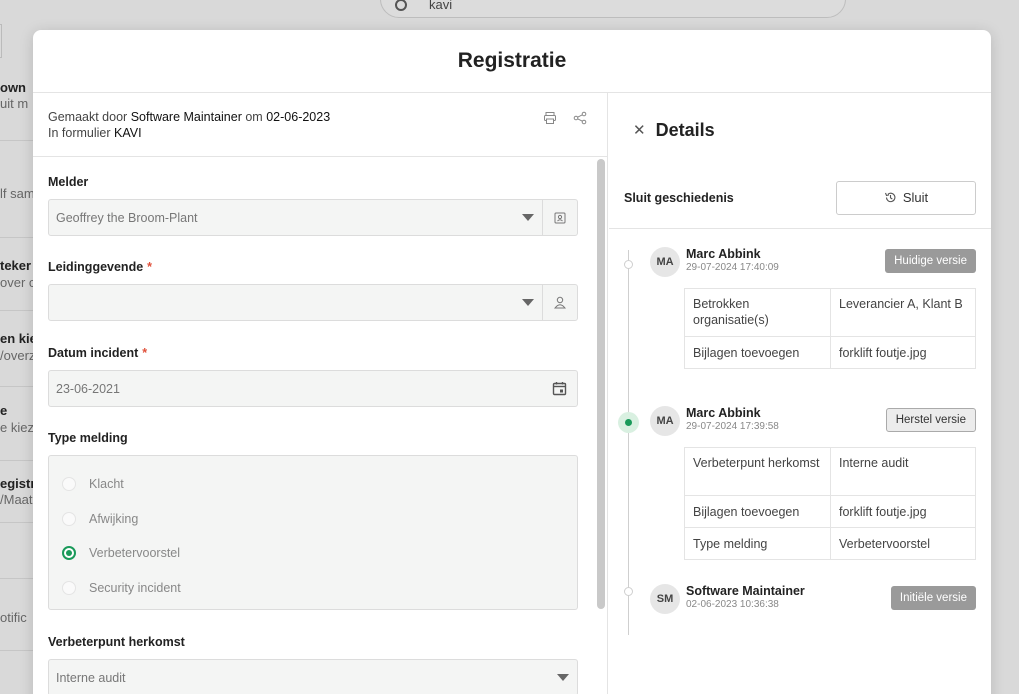  What do you see at coordinates (890, 197) in the screenshot?
I see `history-icon` at bounding box center [890, 197].